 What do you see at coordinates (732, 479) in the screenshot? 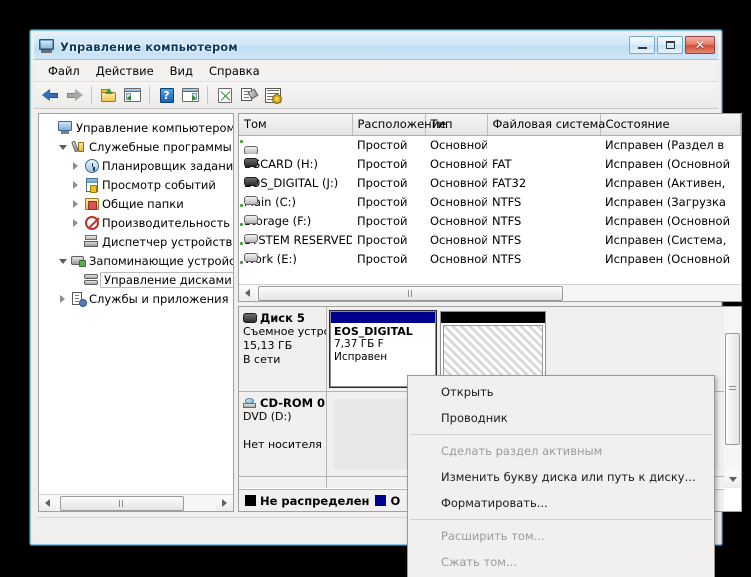
I see `scroll-down-button` at bounding box center [732, 479].